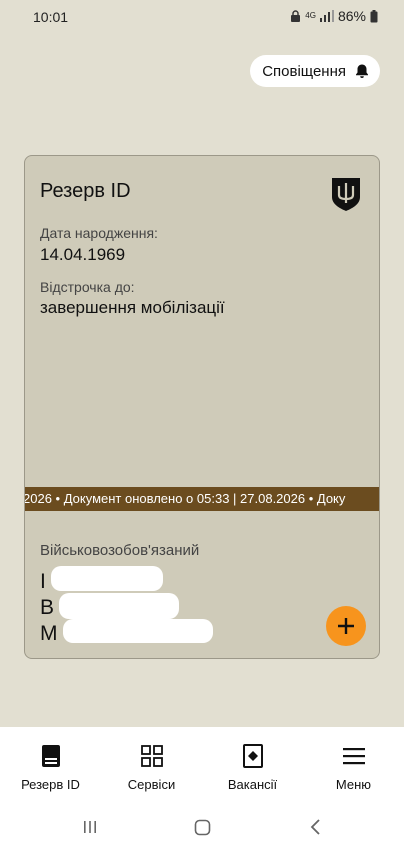 The image size is (404, 853). I want to click on deferral-value: завершення мобілізації, so click(132, 307).